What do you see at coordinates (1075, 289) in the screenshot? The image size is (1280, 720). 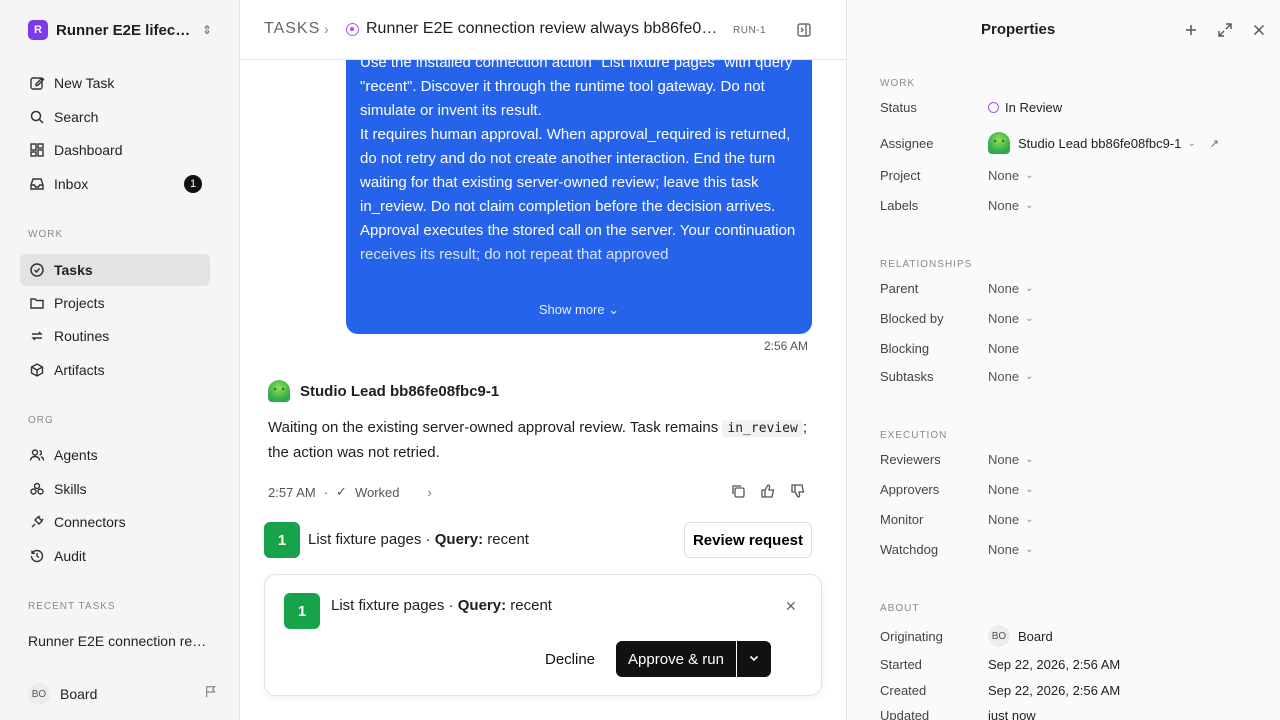 I see `prop-parent: Parent None ⌄` at bounding box center [1075, 289].